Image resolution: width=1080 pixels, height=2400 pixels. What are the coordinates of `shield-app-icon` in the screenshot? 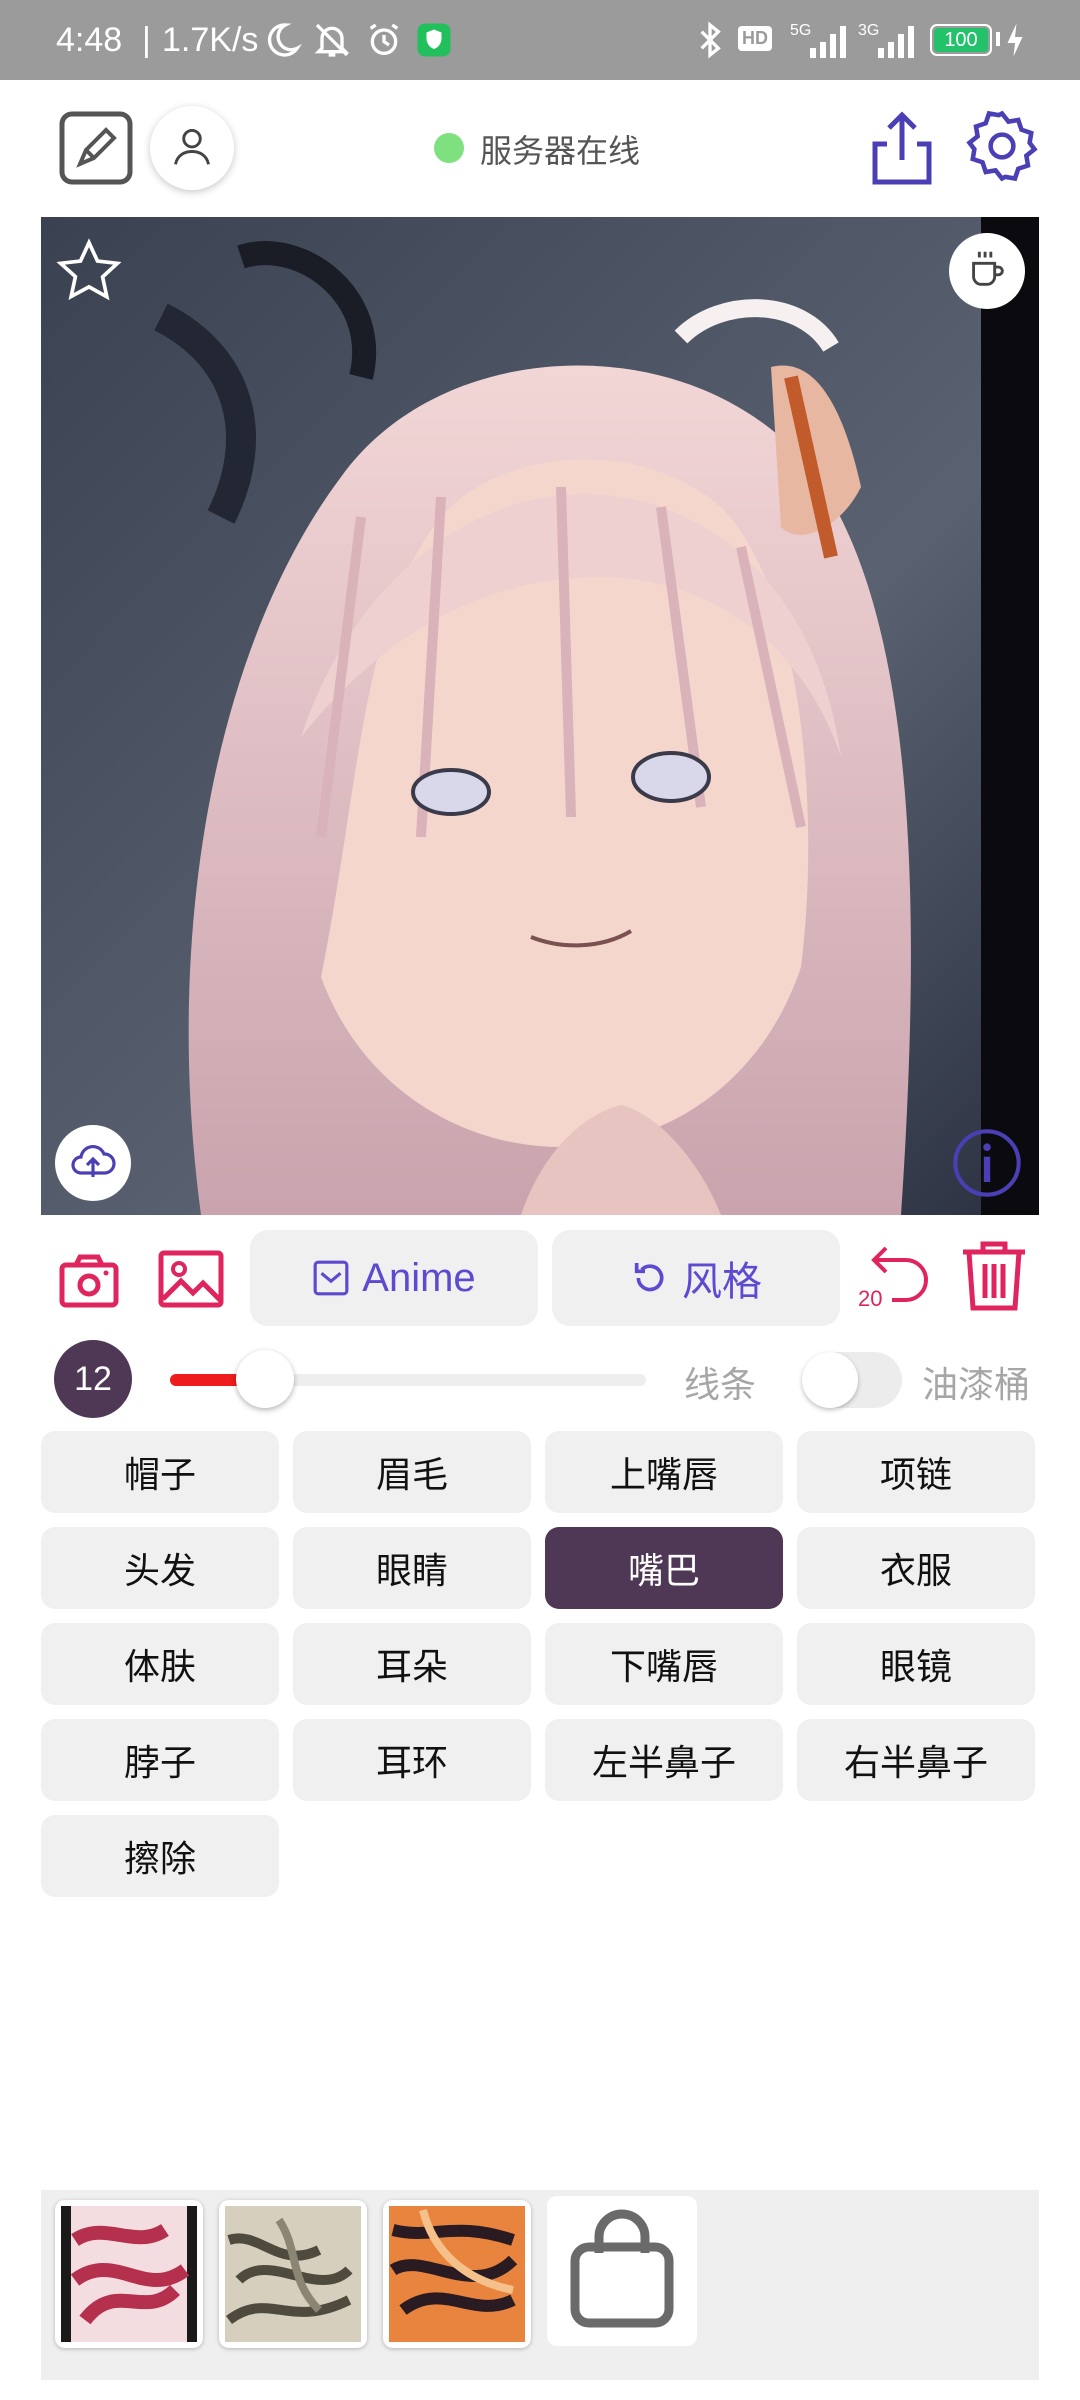 It's located at (434, 42).